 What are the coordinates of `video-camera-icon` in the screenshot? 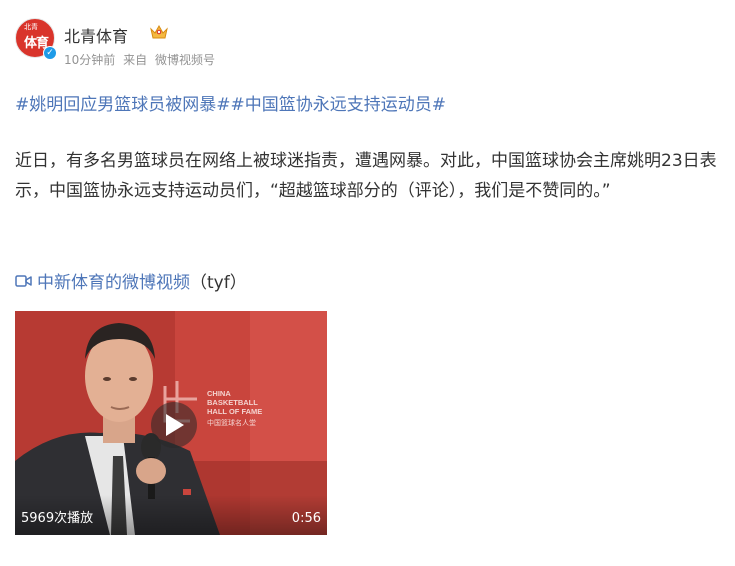 It's located at (23, 280).